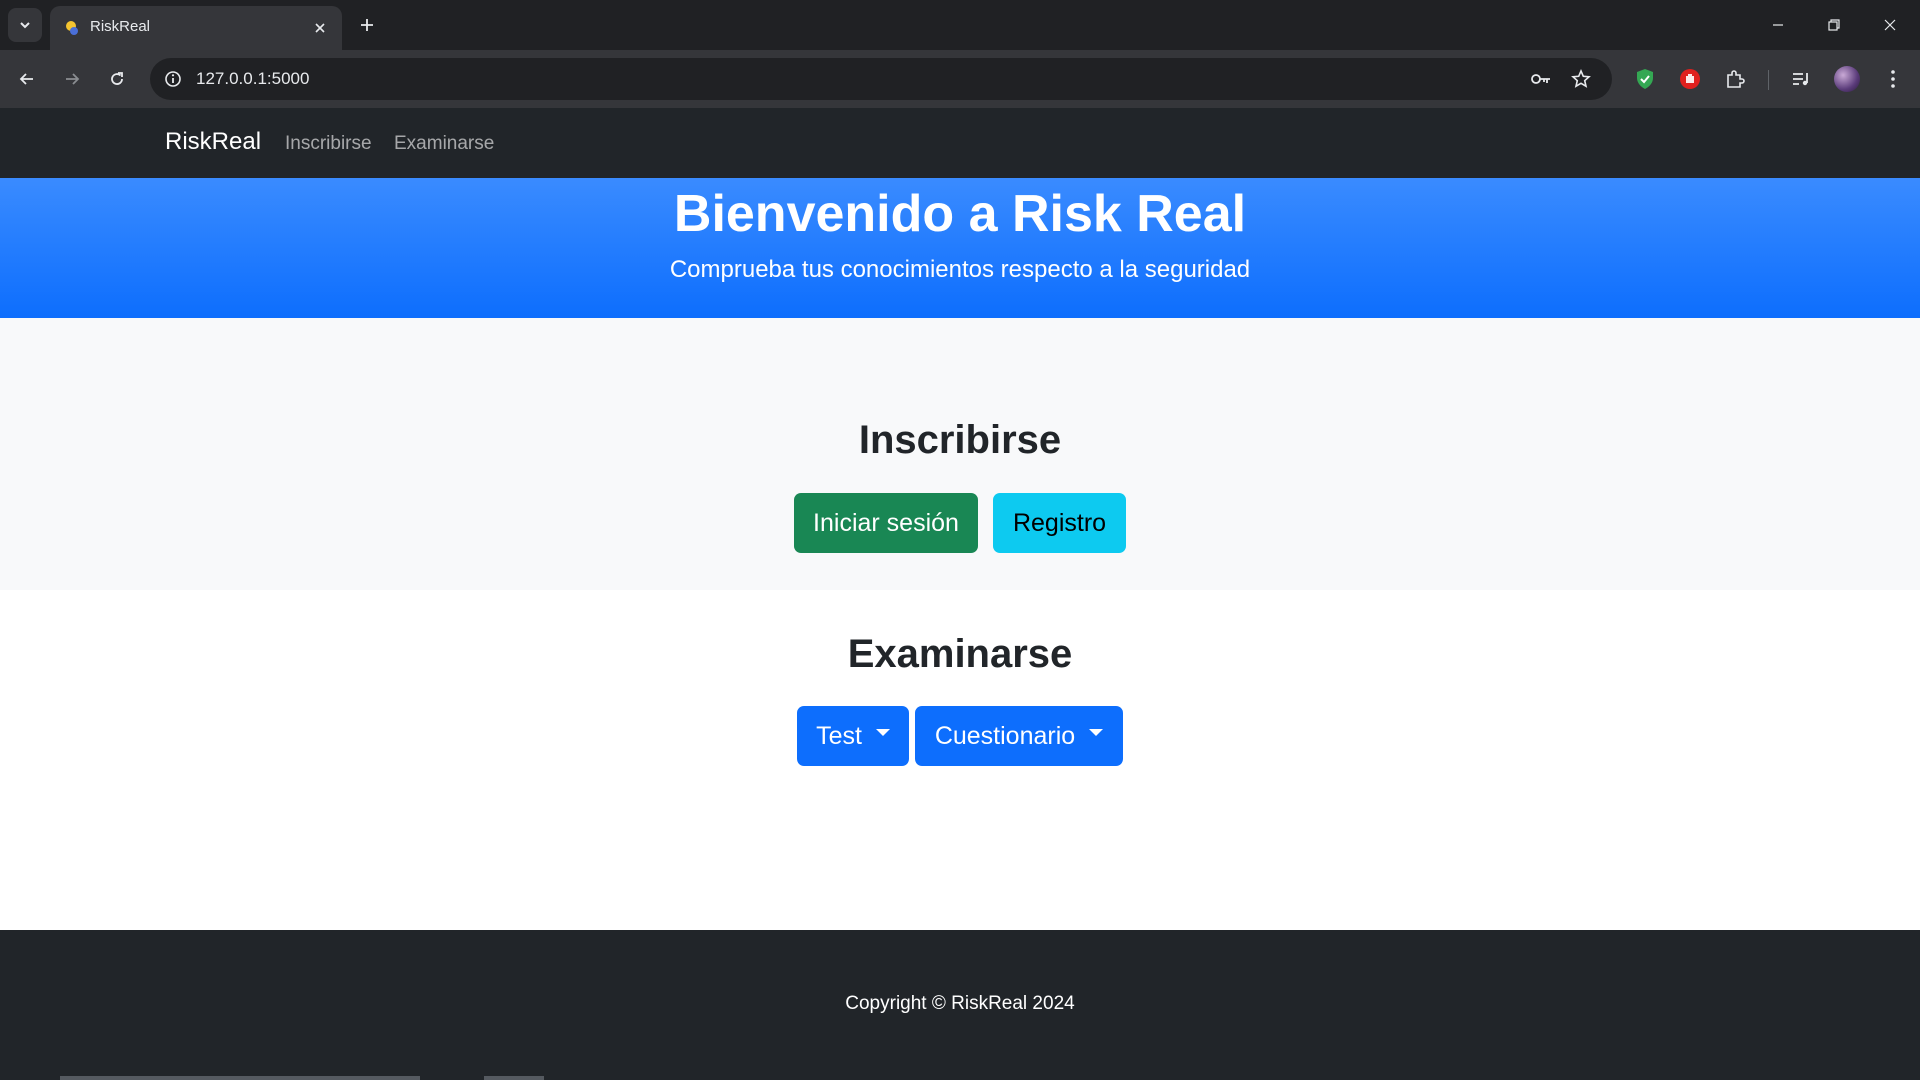 The image size is (1920, 1080). I want to click on stop-hand-icon, so click(1690, 79).